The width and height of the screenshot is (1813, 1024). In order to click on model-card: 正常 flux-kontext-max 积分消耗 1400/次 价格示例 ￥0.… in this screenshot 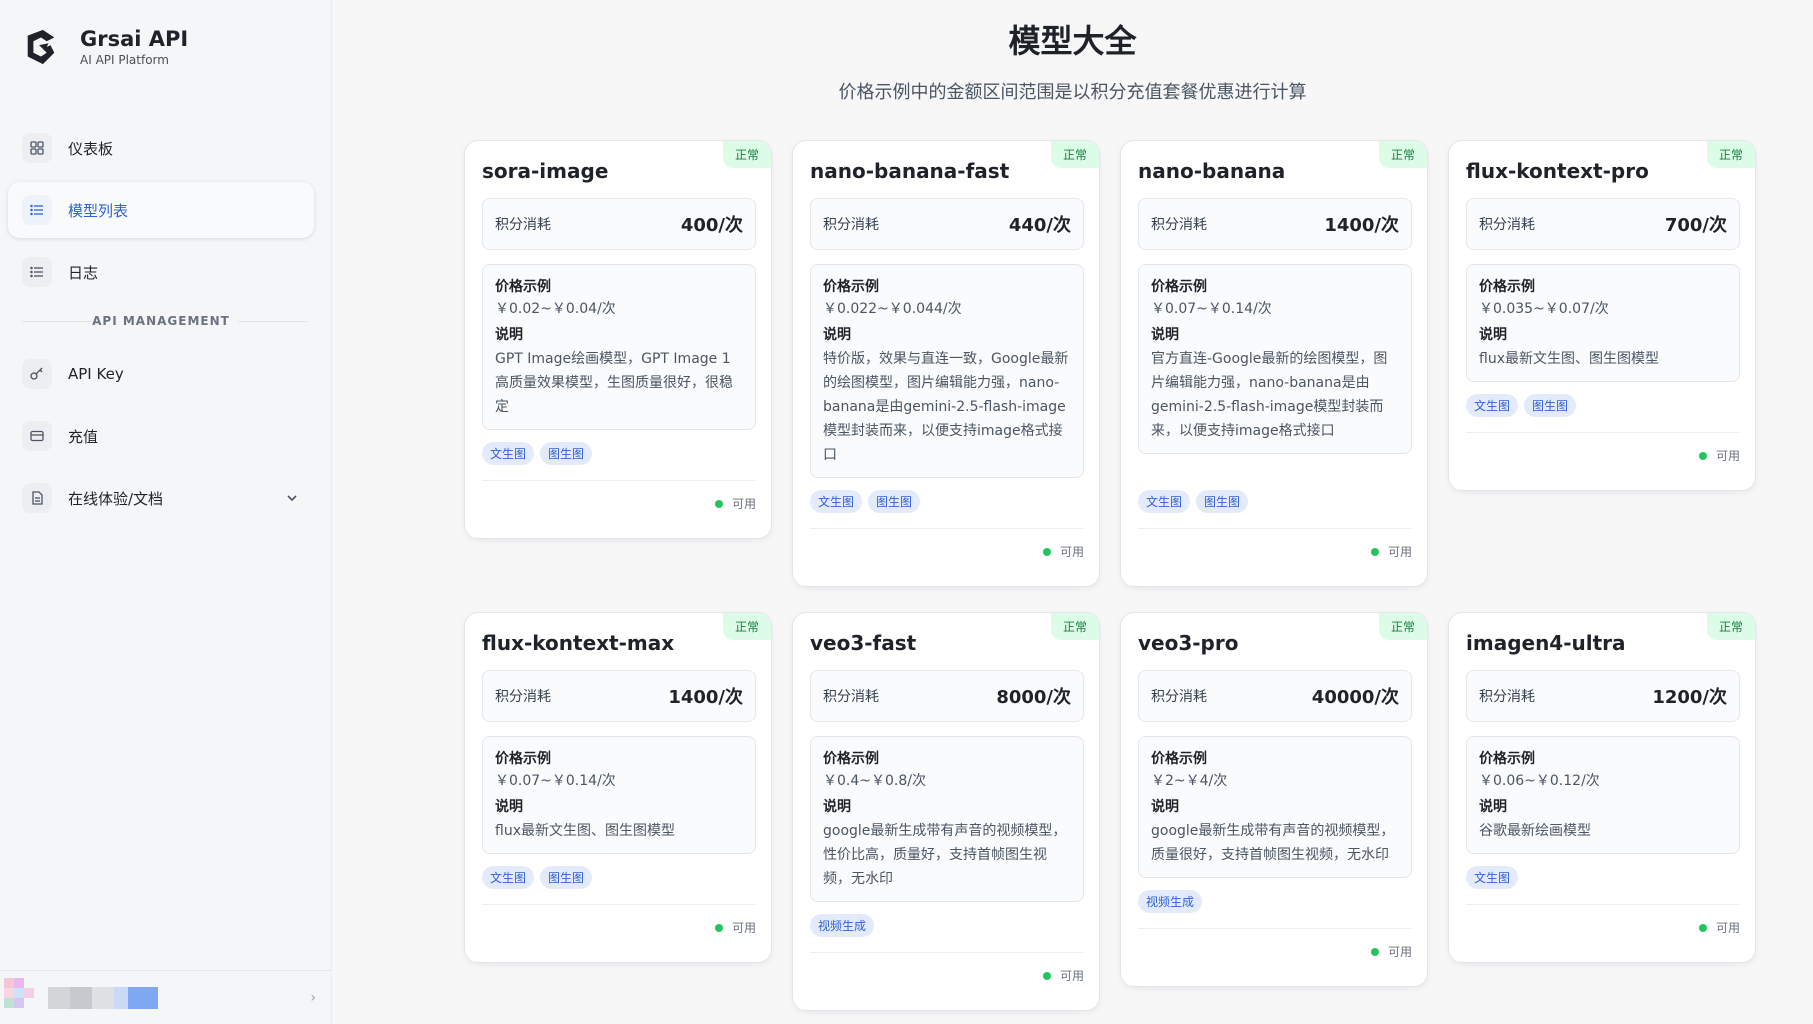, I will do `click(618, 787)`.